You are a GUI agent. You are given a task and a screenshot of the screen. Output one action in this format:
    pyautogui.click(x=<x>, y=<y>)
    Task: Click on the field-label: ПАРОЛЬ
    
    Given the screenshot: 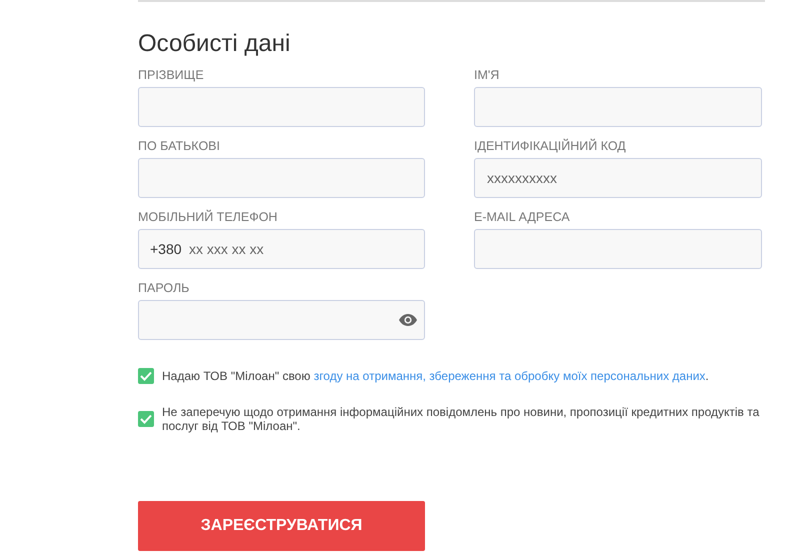 What is the action you would take?
    pyautogui.click(x=164, y=288)
    